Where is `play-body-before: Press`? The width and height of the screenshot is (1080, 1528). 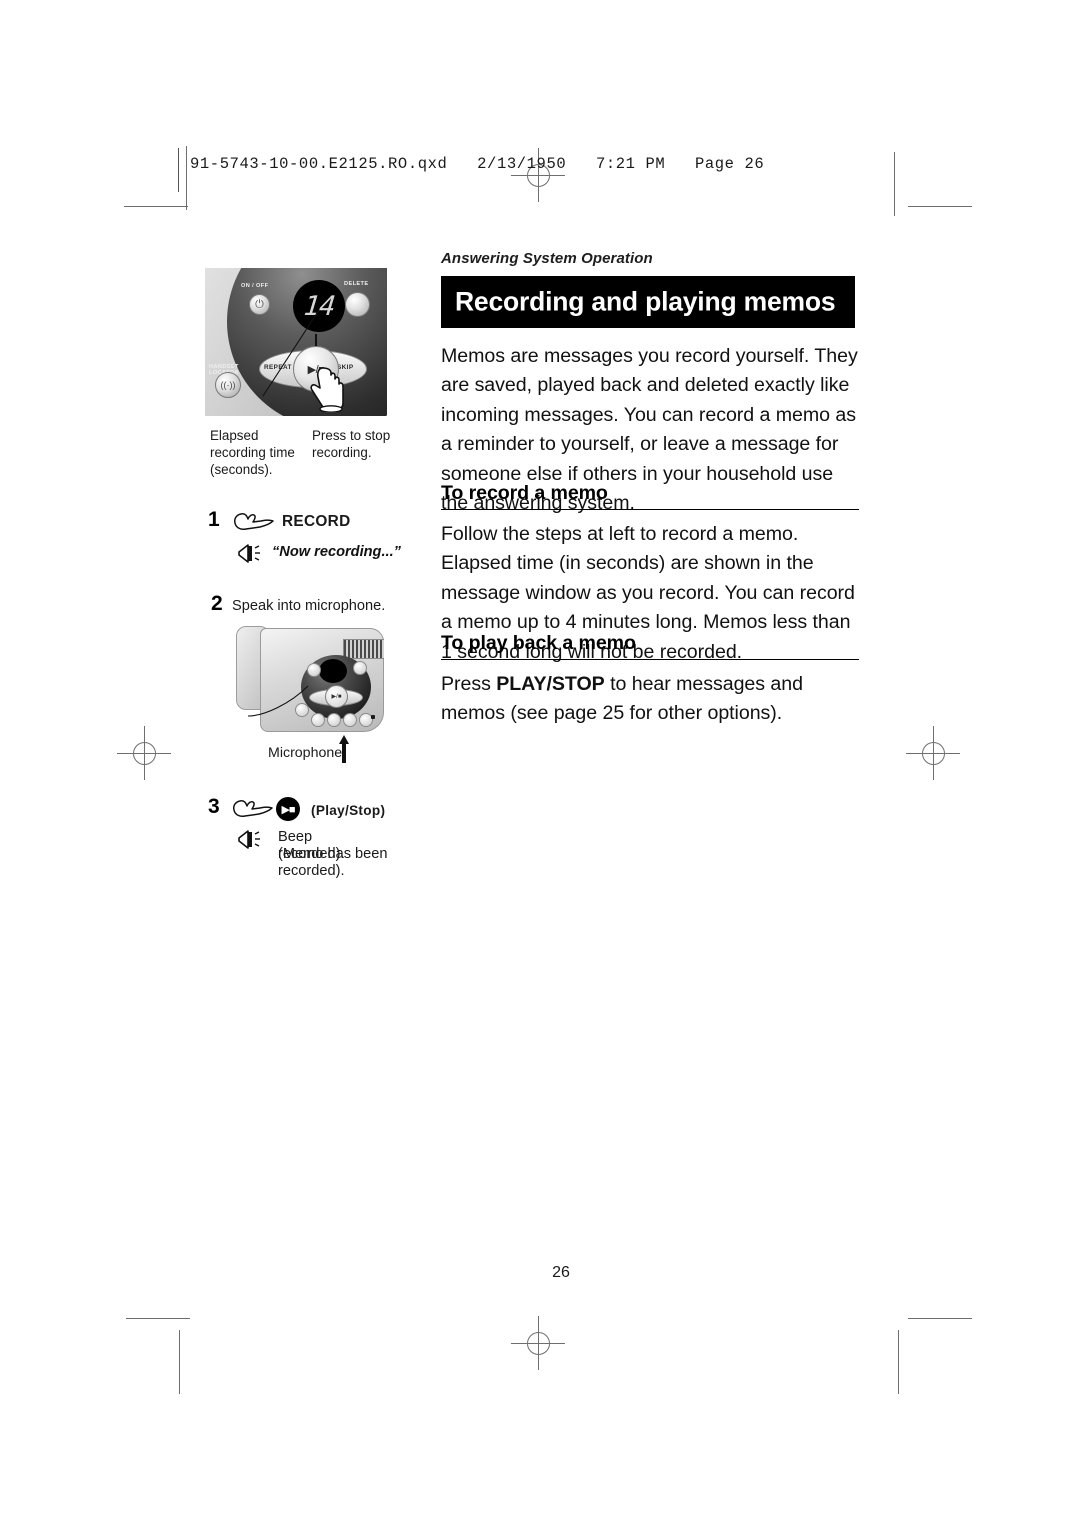
play-body-before: Press is located at coordinates (469, 684).